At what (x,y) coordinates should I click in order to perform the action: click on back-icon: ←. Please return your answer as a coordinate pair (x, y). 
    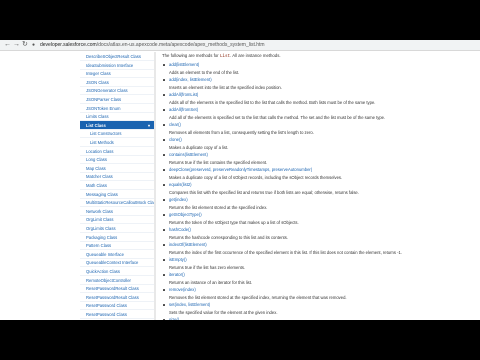
    Looking at the image, I should click on (7, 45).